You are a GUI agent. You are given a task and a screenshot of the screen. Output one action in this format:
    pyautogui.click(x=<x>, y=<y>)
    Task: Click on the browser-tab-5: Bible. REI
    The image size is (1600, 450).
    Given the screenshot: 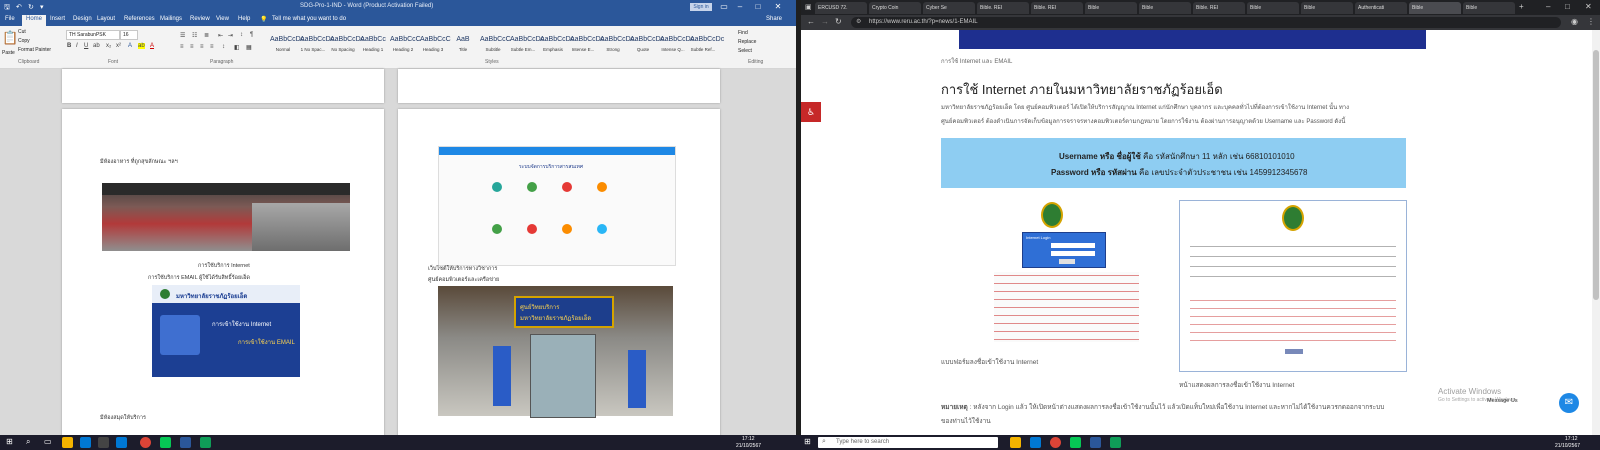 What is the action you would take?
    pyautogui.click(x=1057, y=8)
    